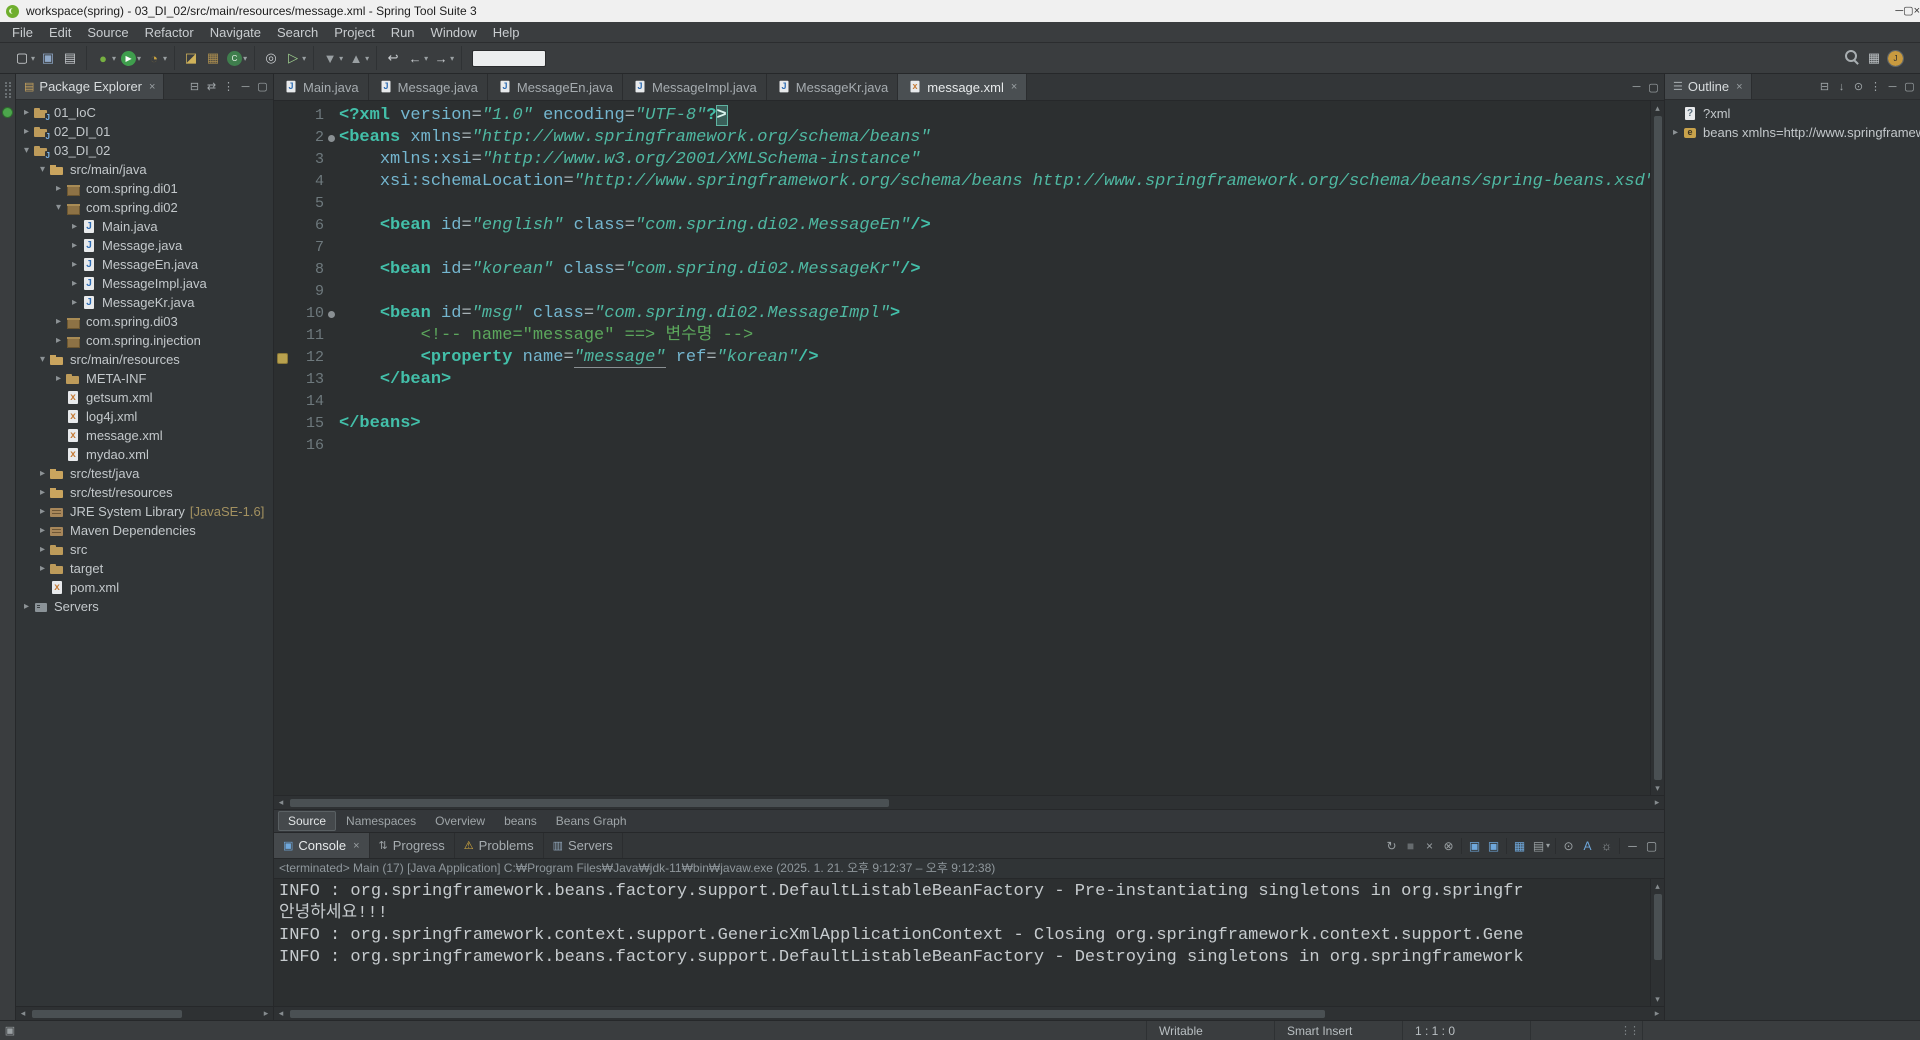  I want to click on new-wizard-icon: ▢, so click(22, 58).